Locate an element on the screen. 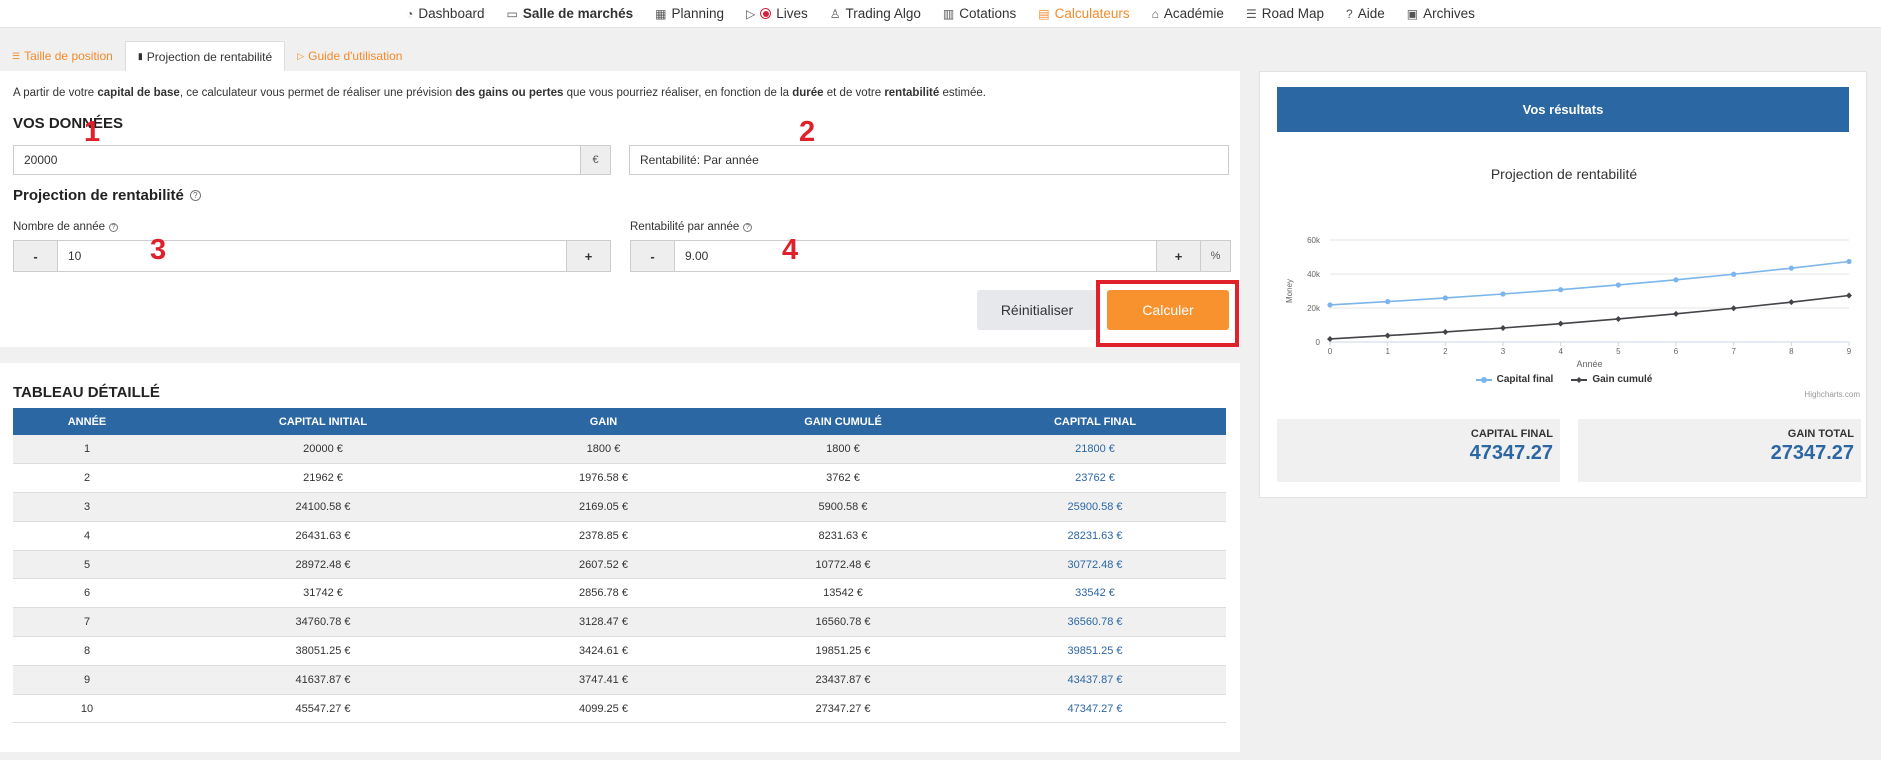 The height and width of the screenshot is (760, 1881). table-cell: 27347.27 € is located at coordinates (843, 709).